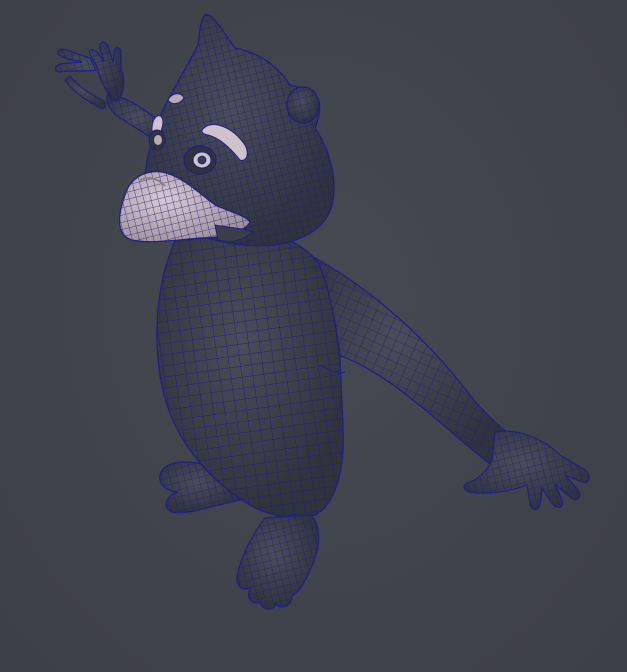 The image size is (627, 672). Describe the element at coordinates (303, 105) in the screenshot. I see `model-ear` at that location.